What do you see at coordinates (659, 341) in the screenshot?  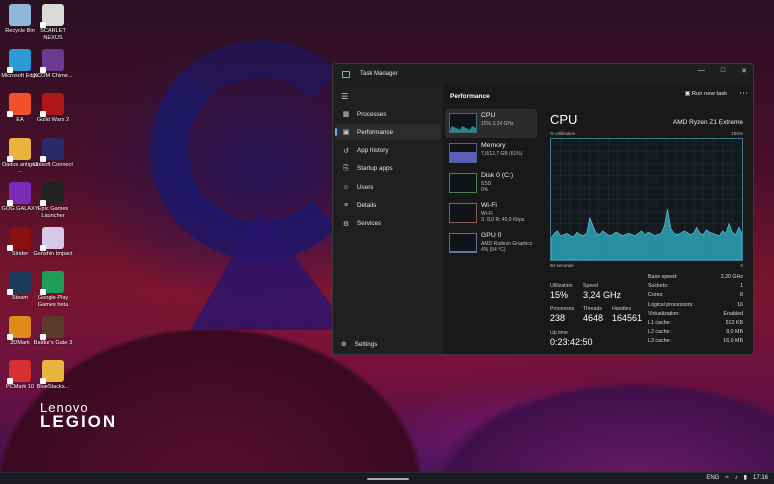 I see `spec-key: L3 cache:` at bounding box center [659, 341].